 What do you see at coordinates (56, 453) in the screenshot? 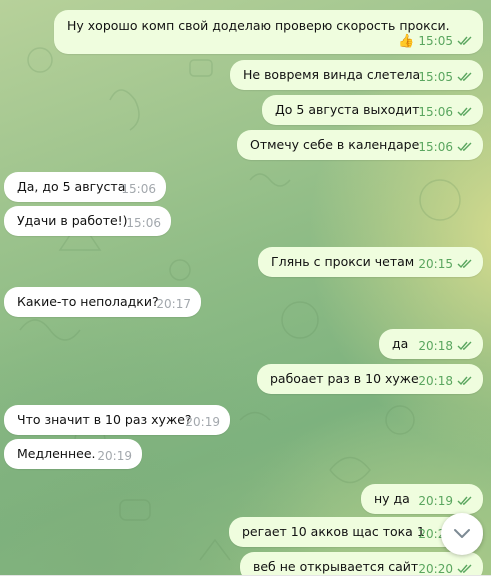
I see `message-text: Медленнее.` at bounding box center [56, 453].